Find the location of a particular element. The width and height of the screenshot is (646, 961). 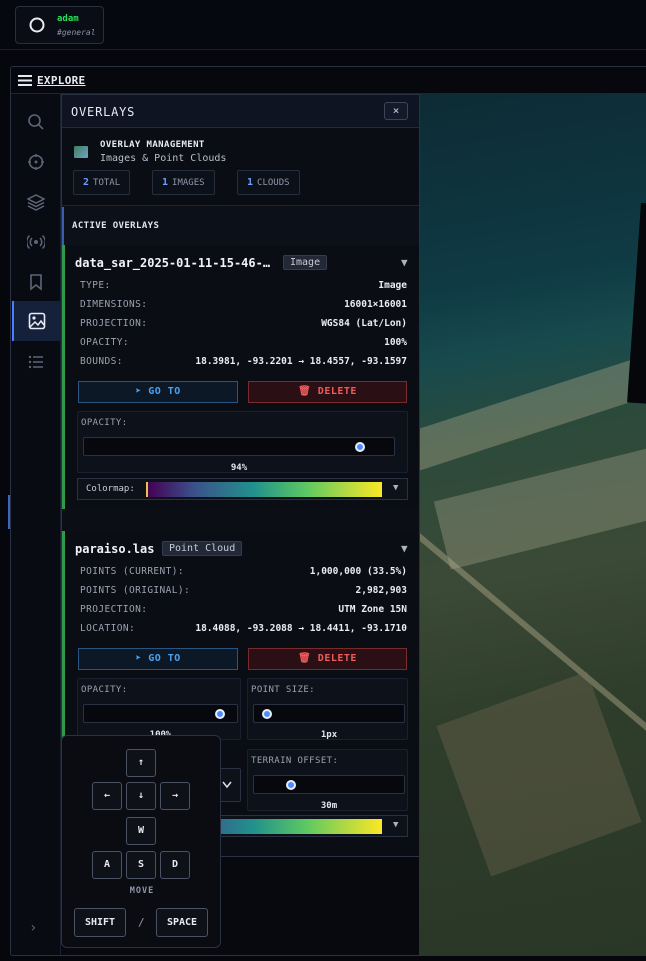

chevron-down-icon is located at coordinates (227, 785).